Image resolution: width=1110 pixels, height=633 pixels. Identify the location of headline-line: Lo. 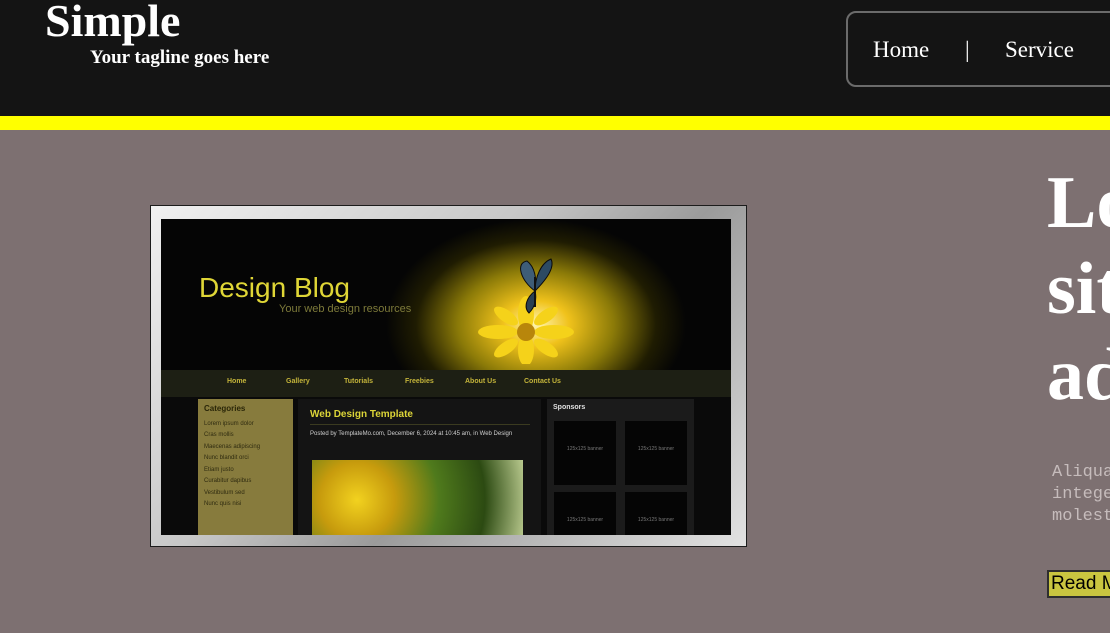
(1078, 203).